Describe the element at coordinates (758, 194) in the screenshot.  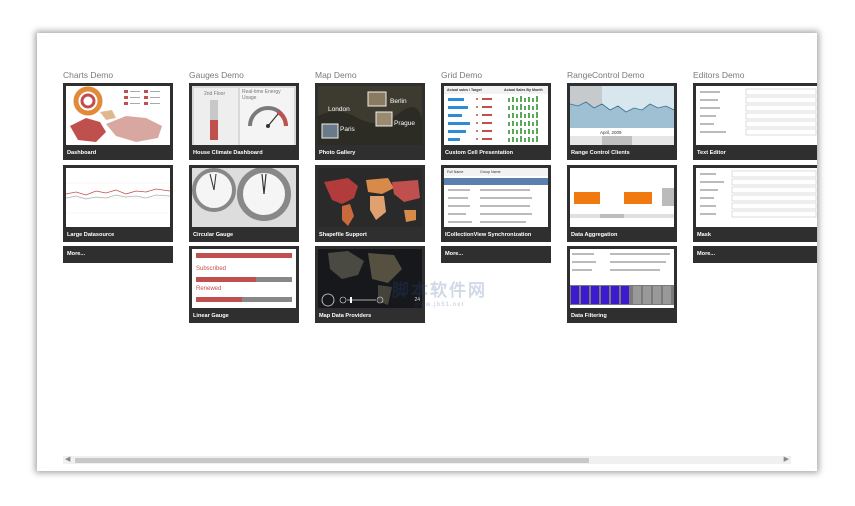
I see `mask-editor-preview-graphic` at that location.